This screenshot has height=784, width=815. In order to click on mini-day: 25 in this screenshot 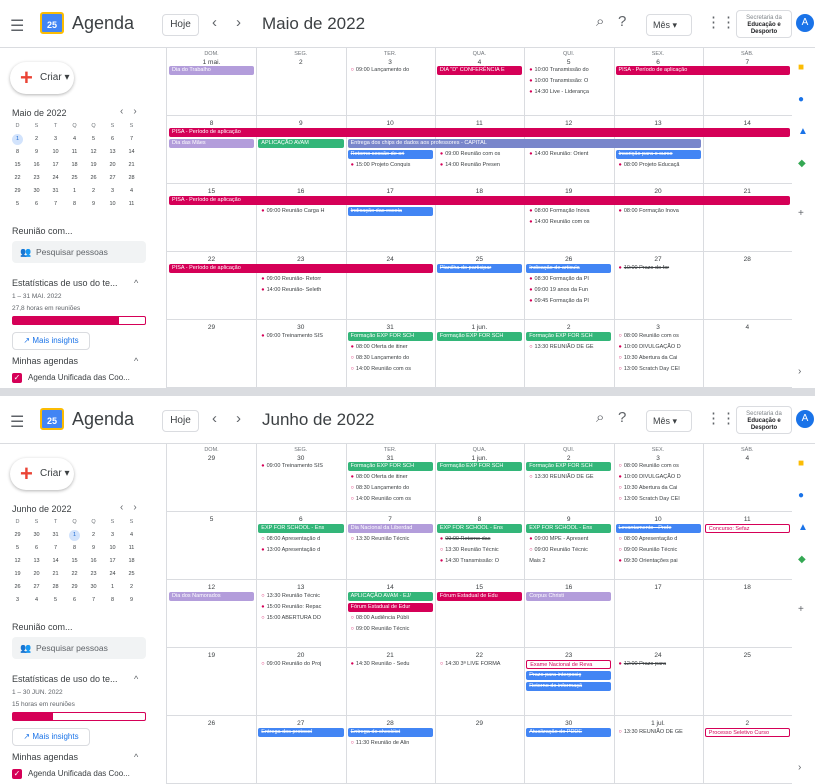, I will do `click(74, 178)`.